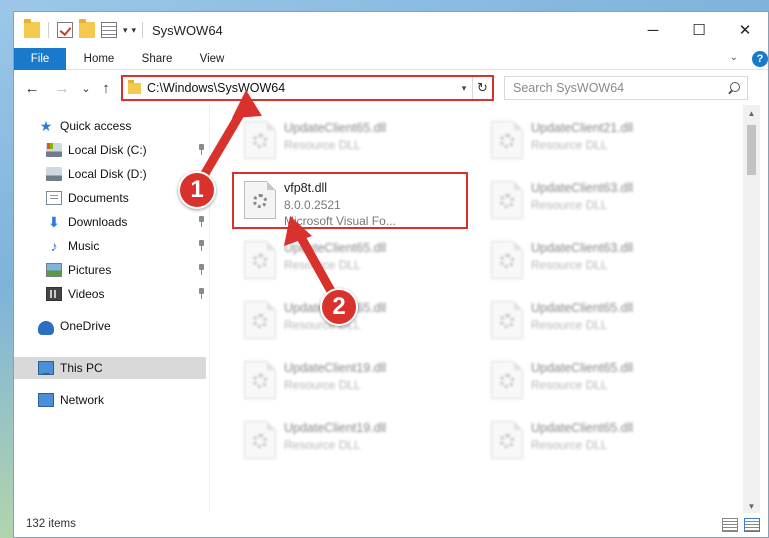 Image resolution: width=769 pixels, height=538 pixels. I want to click on item-count: 132 items, so click(51, 524).